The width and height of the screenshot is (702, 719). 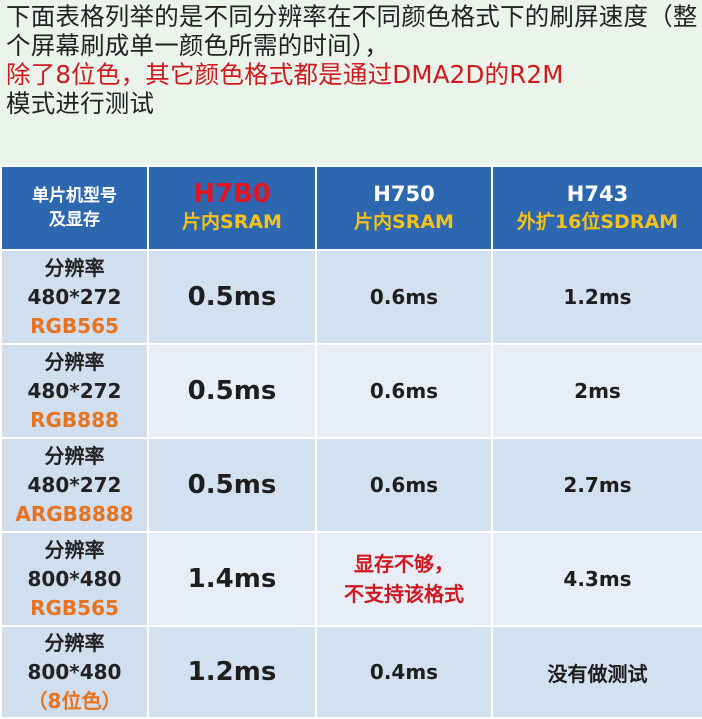 I want to click on header-h7b0: H7B0 片内SRAM, so click(x=232, y=208).